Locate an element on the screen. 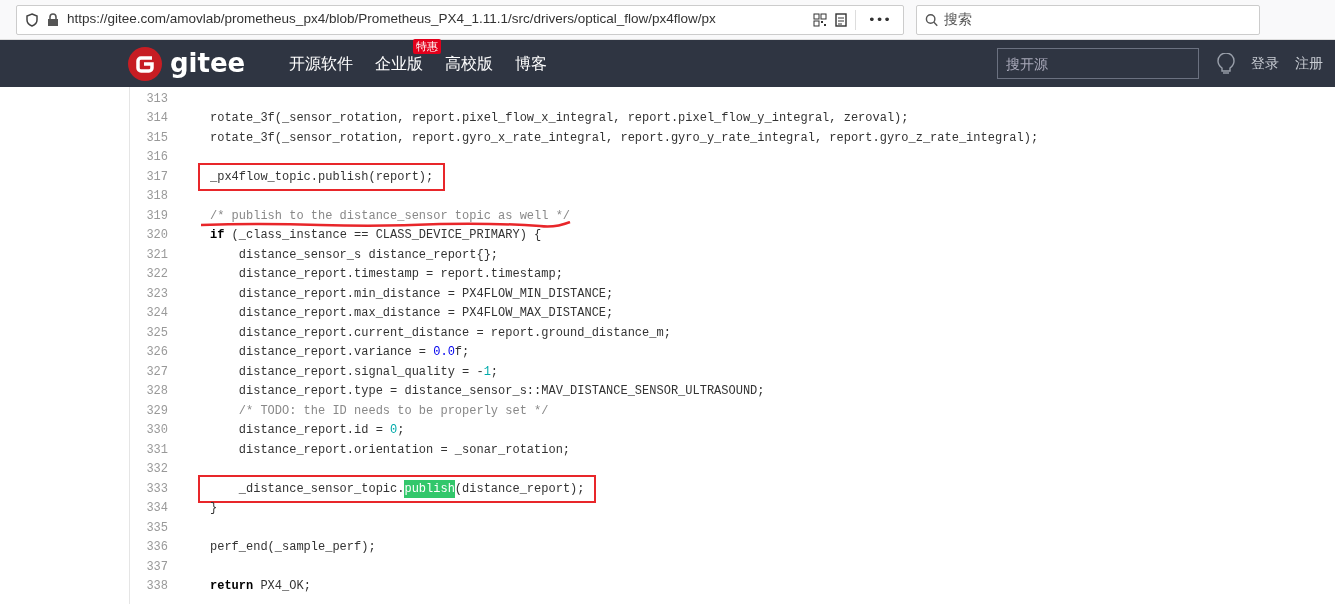 The height and width of the screenshot is (604, 1335). code-token: 0.0 is located at coordinates (444, 353).